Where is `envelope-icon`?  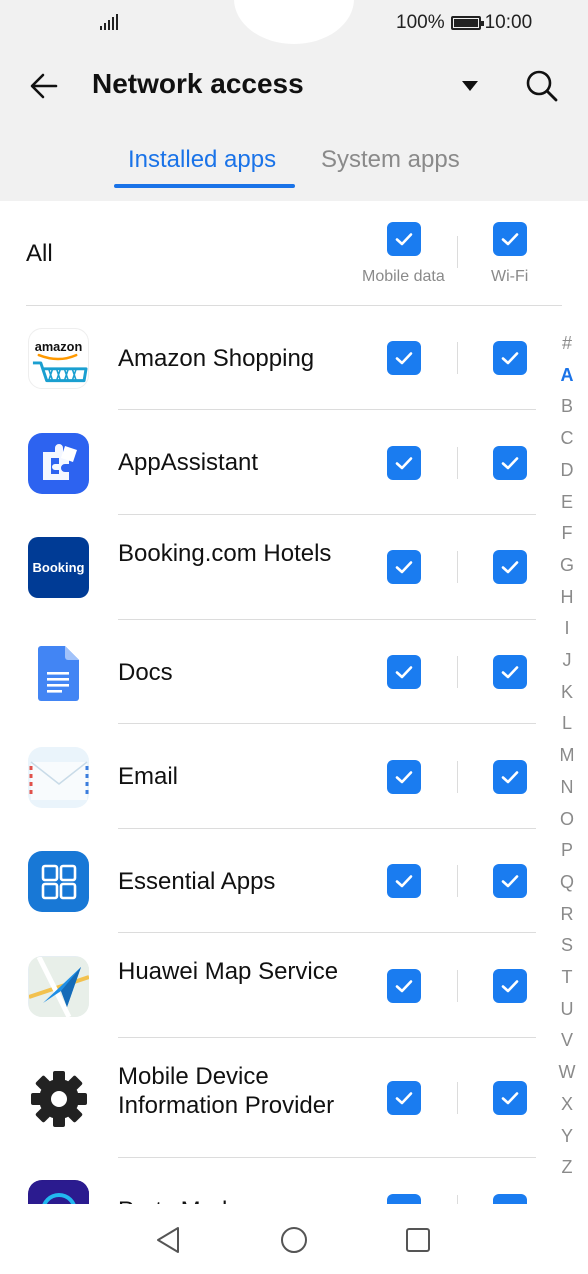 envelope-icon is located at coordinates (58, 777).